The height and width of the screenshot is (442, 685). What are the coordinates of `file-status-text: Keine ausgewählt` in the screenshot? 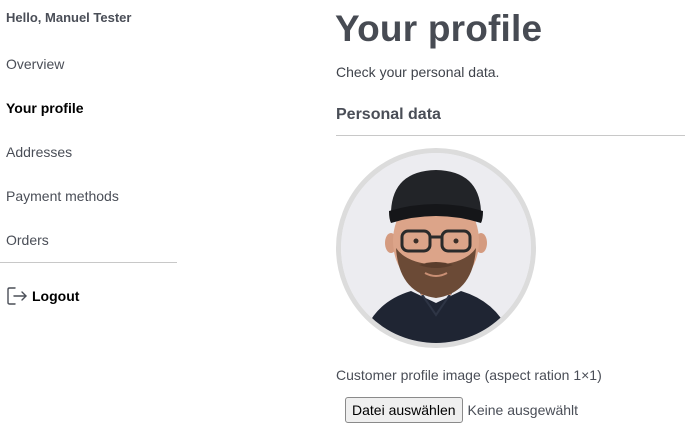 It's located at (523, 410).